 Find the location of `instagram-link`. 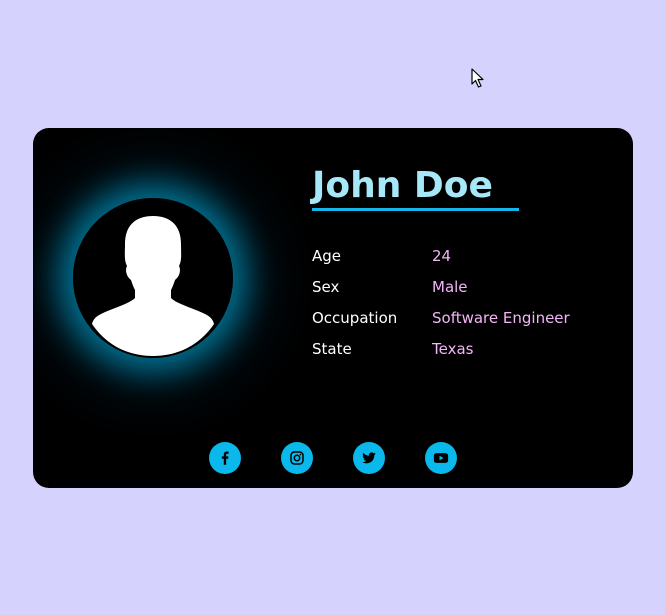

instagram-link is located at coordinates (297, 458).